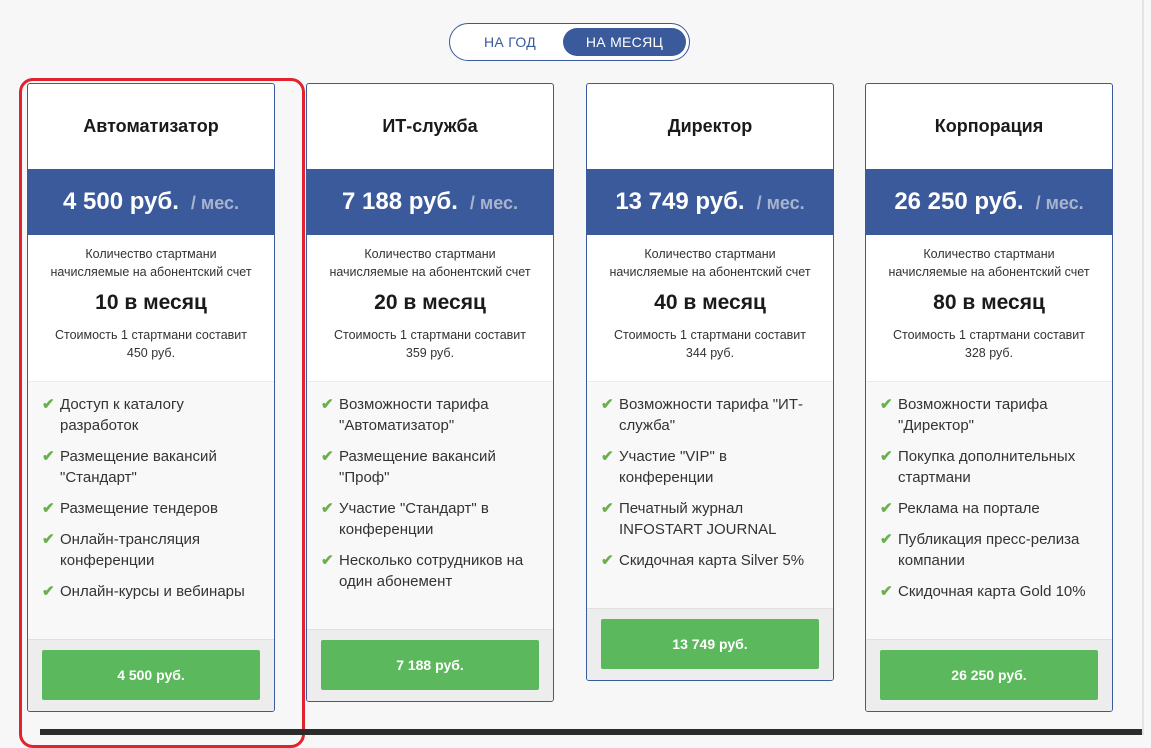 The image size is (1151, 748). What do you see at coordinates (129, 467) in the screenshot?
I see `feature-item: ✔ Размещение вакансий "Стандарт"` at bounding box center [129, 467].